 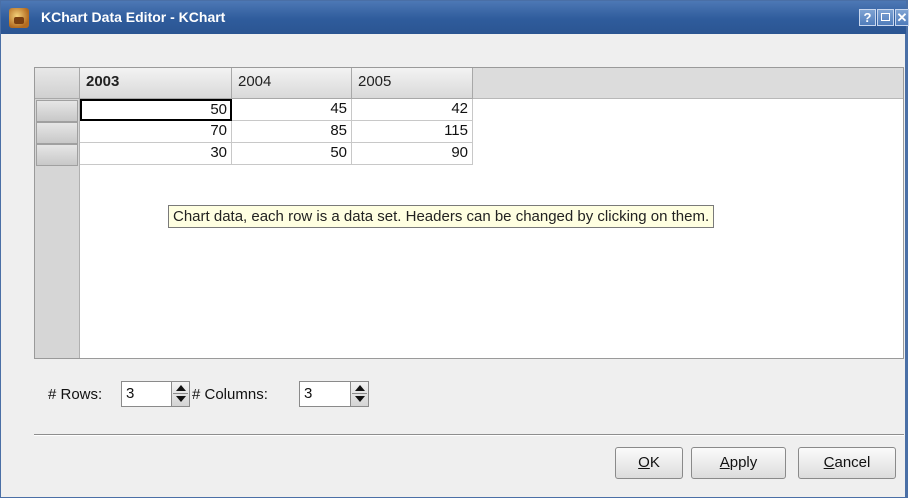 I want to click on rows-spin-buttons, so click(x=180, y=394).